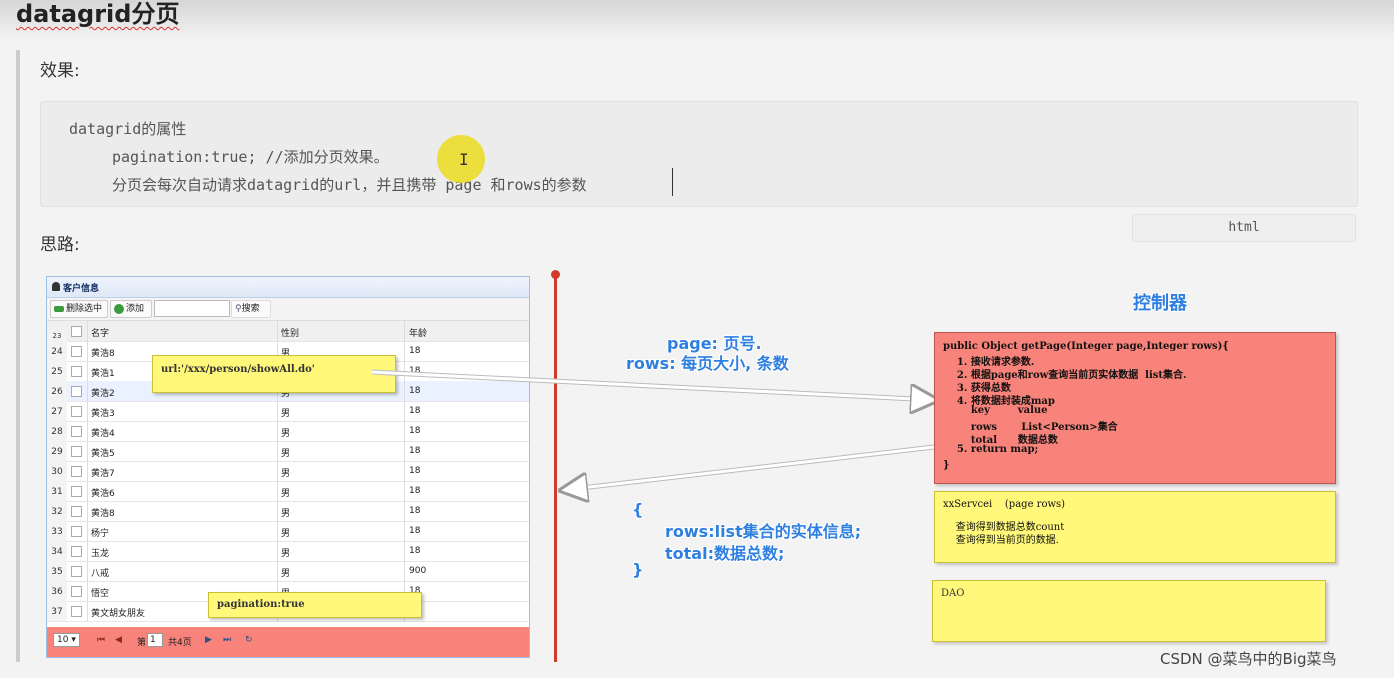 The image size is (1394, 678). Describe the element at coordinates (638, 569) in the screenshot. I see `brace-close: }` at that location.